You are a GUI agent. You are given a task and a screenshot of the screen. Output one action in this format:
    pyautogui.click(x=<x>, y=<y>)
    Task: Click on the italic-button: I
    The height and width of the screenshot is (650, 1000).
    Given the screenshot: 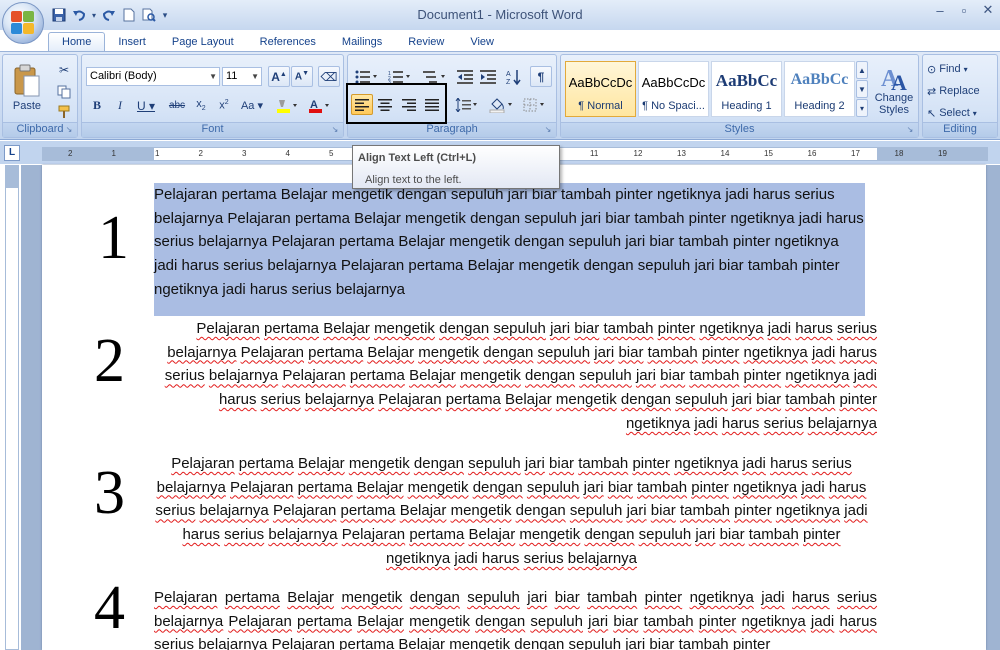 What is the action you would take?
    pyautogui.click(x=120, y=105)
    